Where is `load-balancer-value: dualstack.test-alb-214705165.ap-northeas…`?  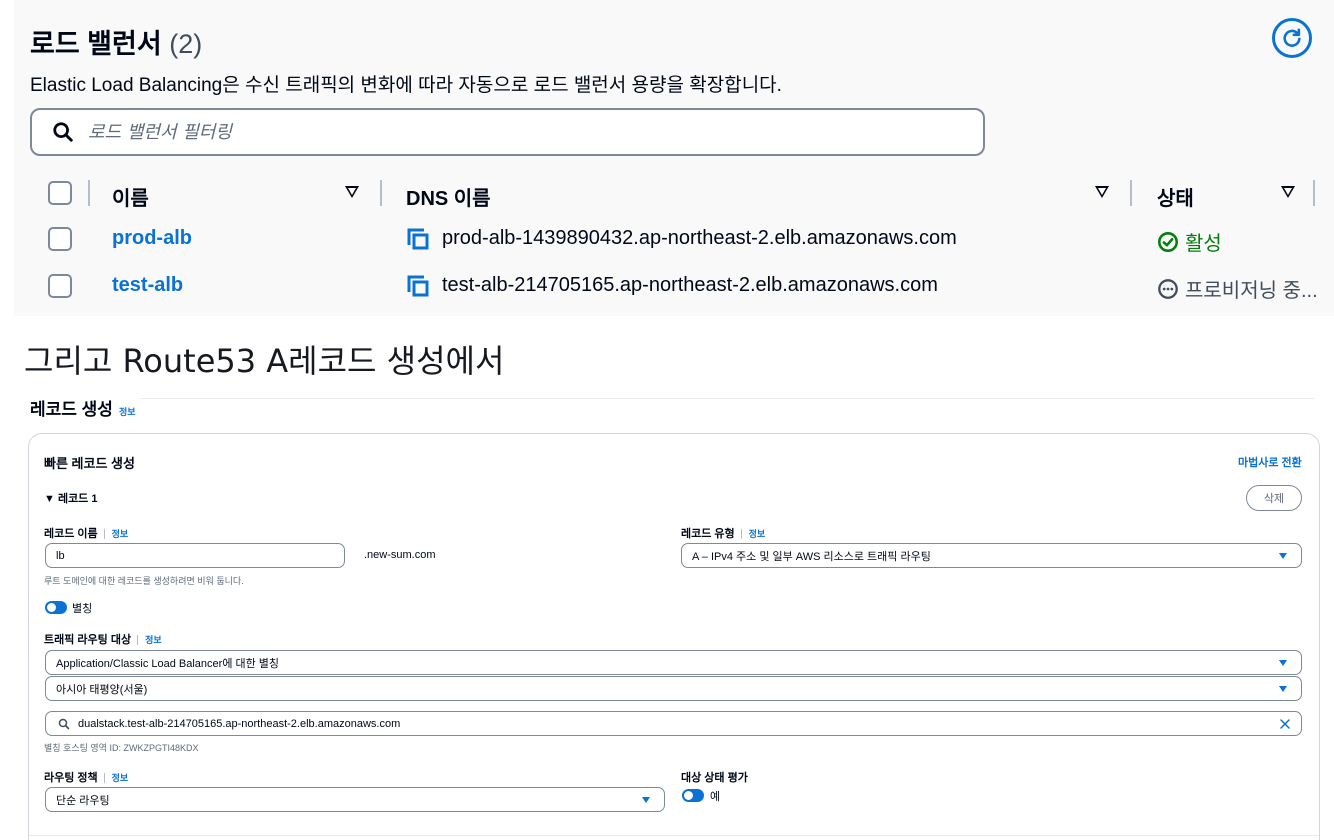 load-balancer-value: dualstack.test-alb-214705165.ap-northeas… is located at coordinates (239, 723).